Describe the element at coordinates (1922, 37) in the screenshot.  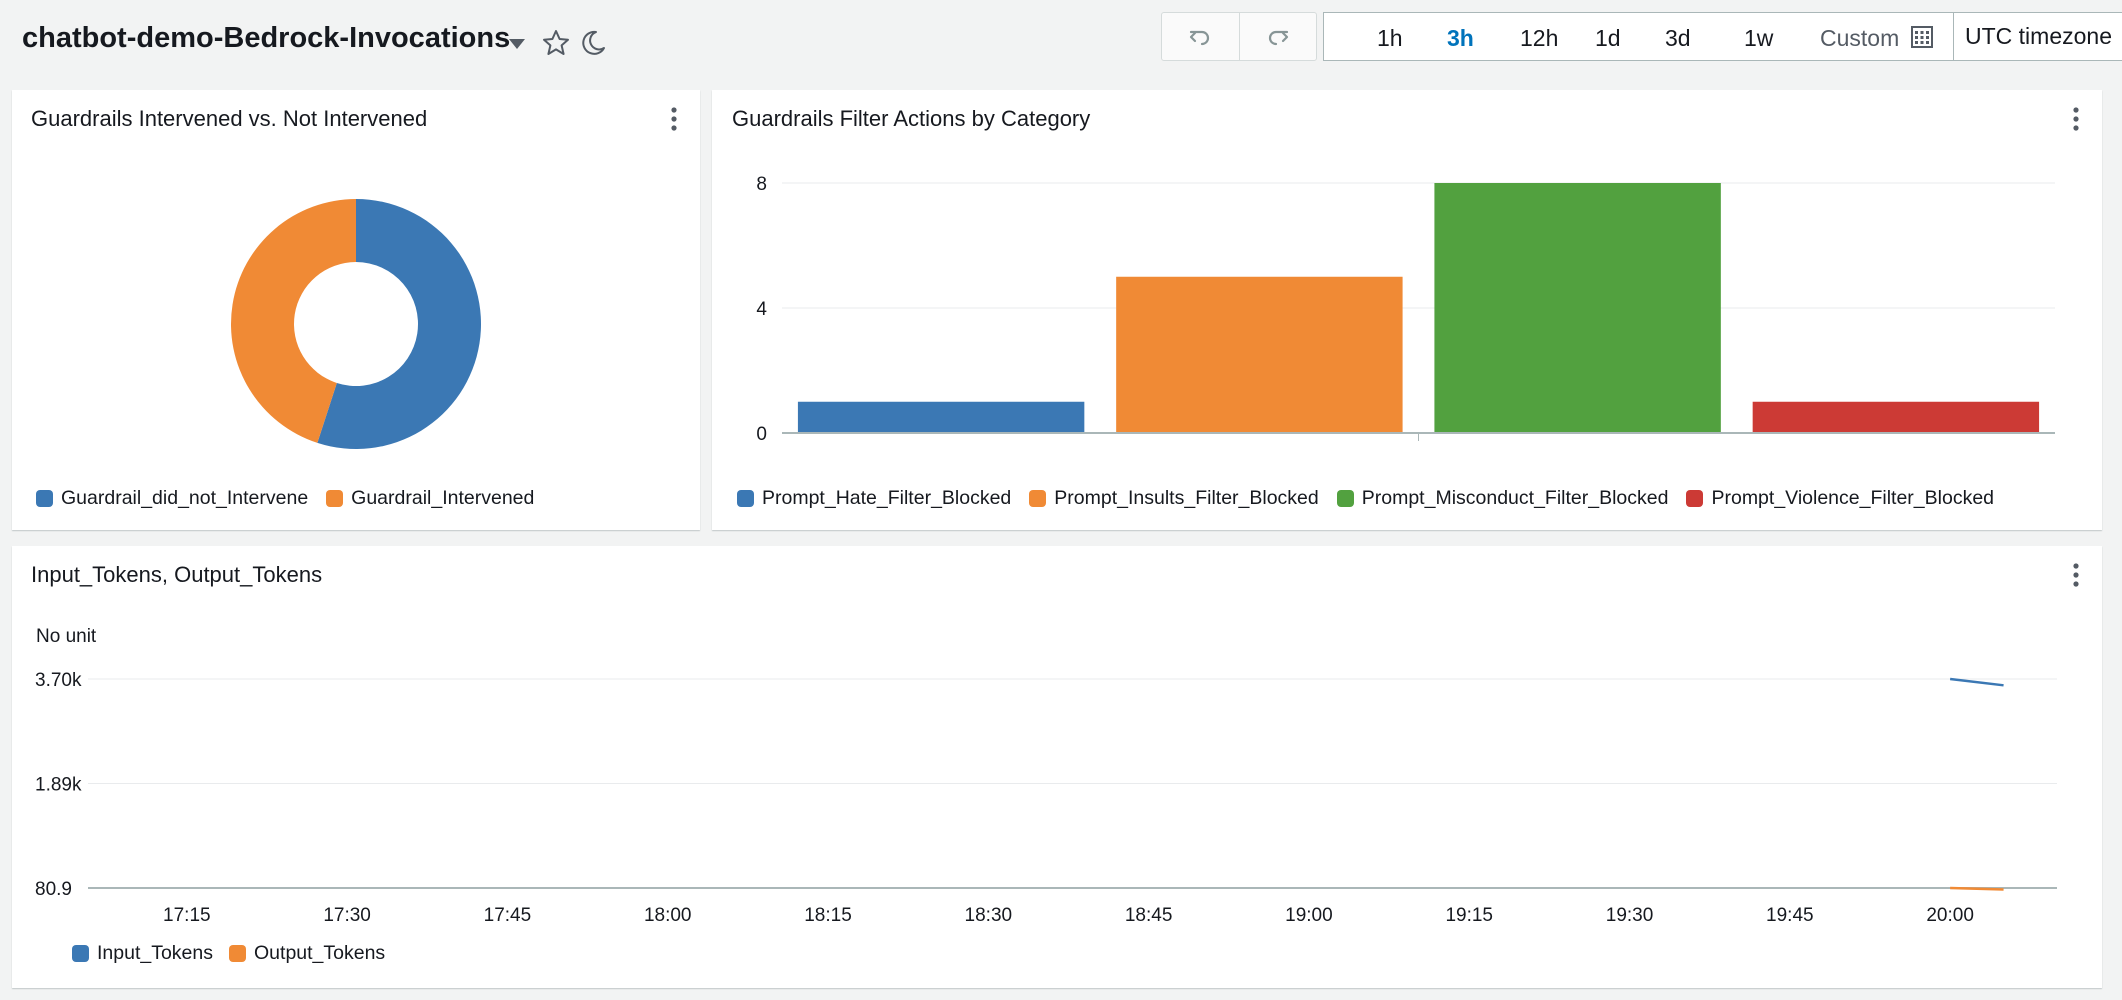
I see `calendar-icon` at that location.